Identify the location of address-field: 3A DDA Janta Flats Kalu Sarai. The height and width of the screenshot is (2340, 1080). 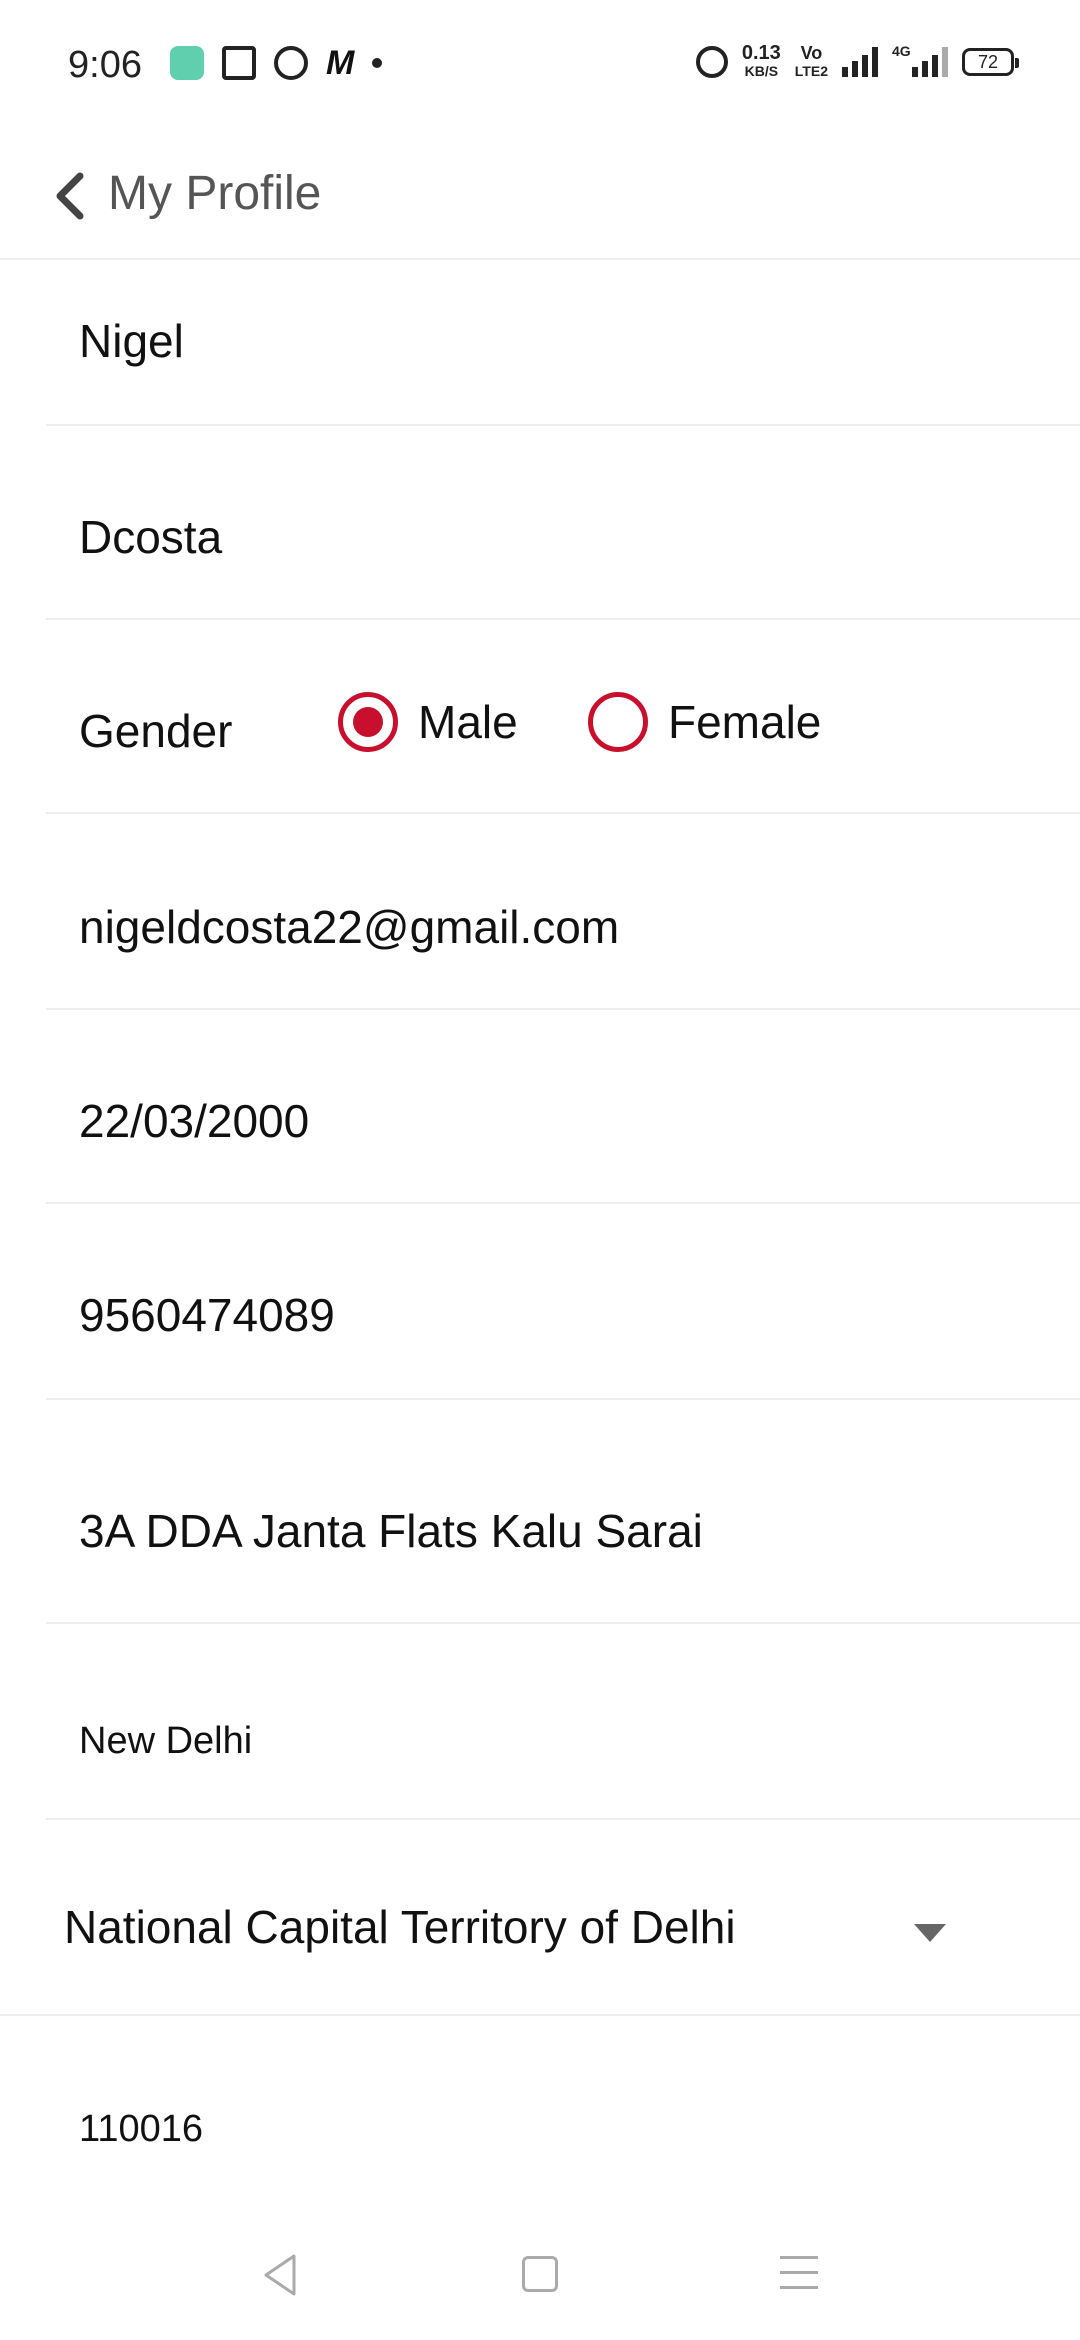
(563, 1512).